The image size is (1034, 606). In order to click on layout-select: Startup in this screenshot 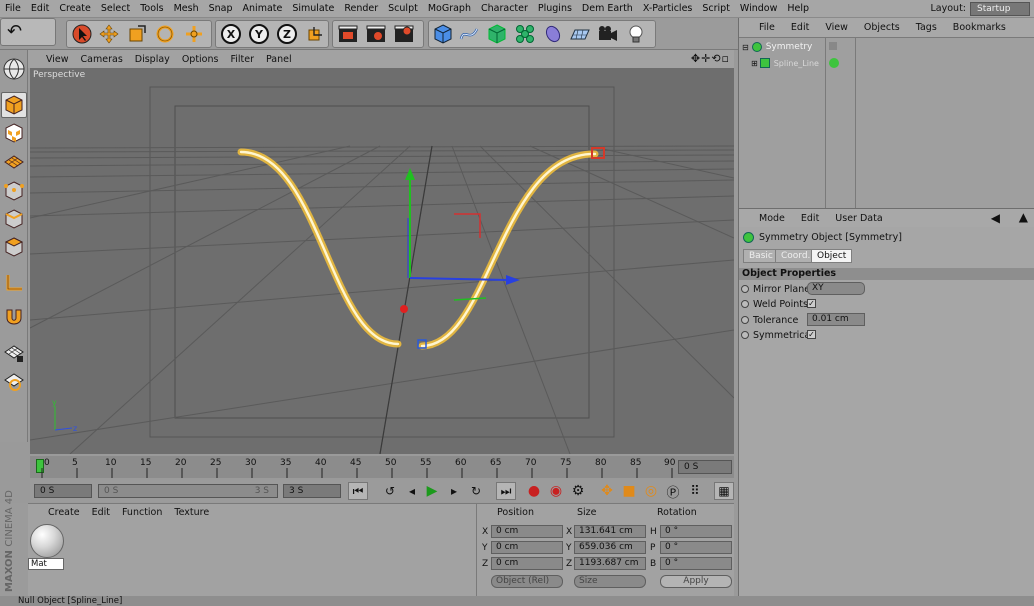, I will do `click(1000, 9)`.